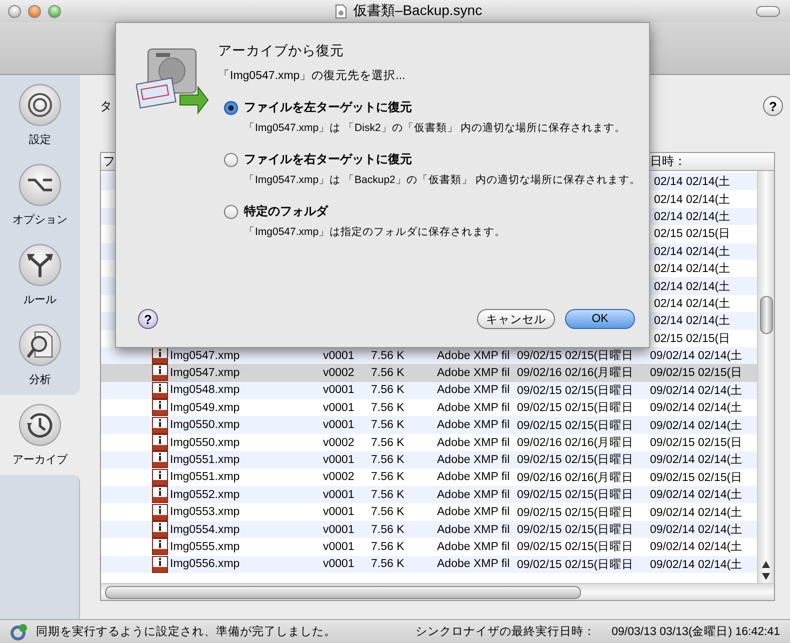 This screenshot has width=790, height=643. I want to click on table-cell-text: 02/15 02/15(日, so click(692, 234).